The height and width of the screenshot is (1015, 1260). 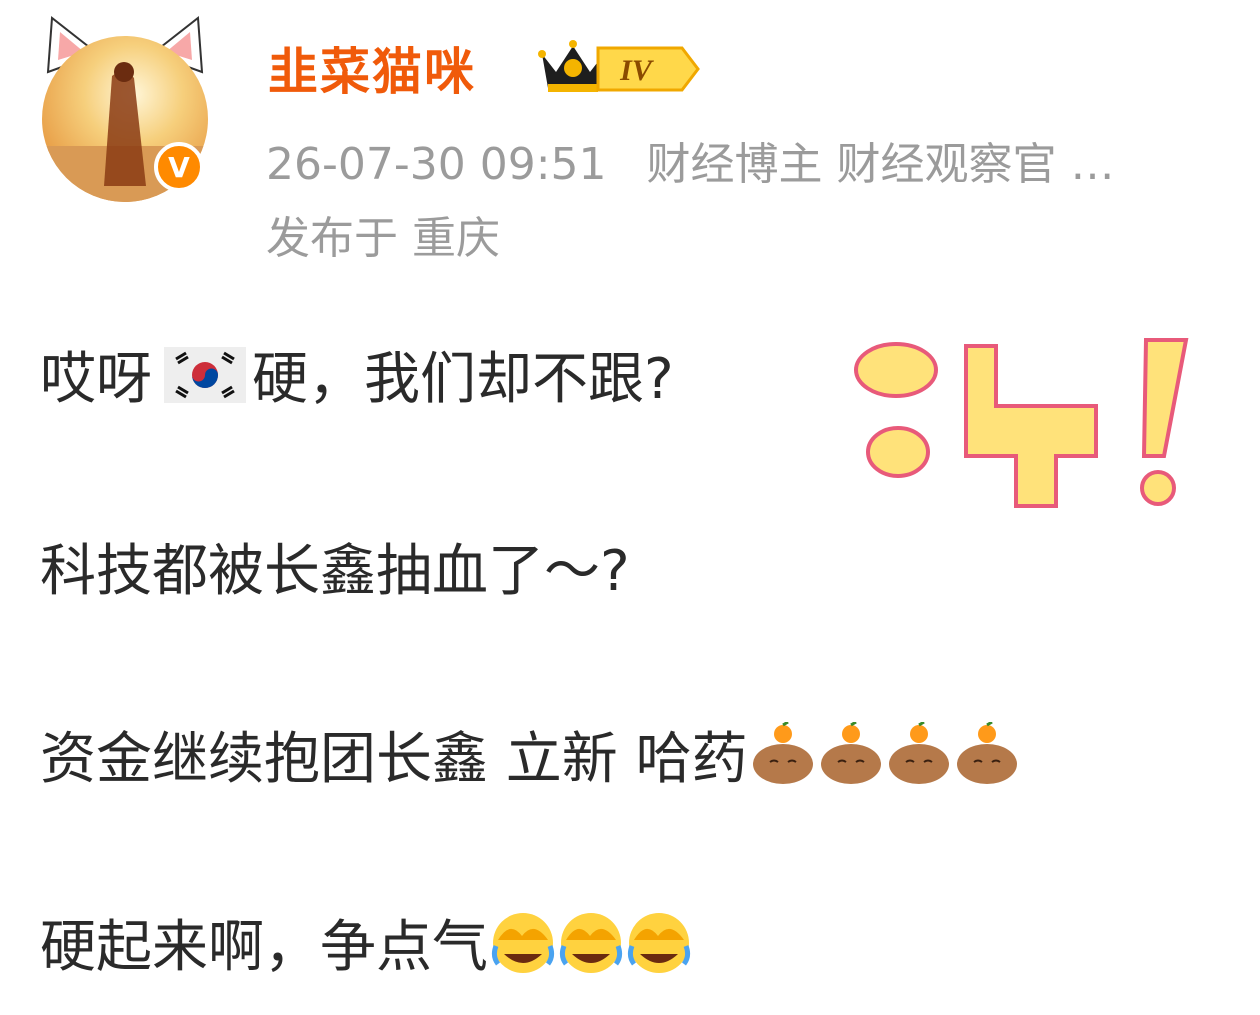 I want to click on content-text: 哎呀, so click(x=96, y=379).